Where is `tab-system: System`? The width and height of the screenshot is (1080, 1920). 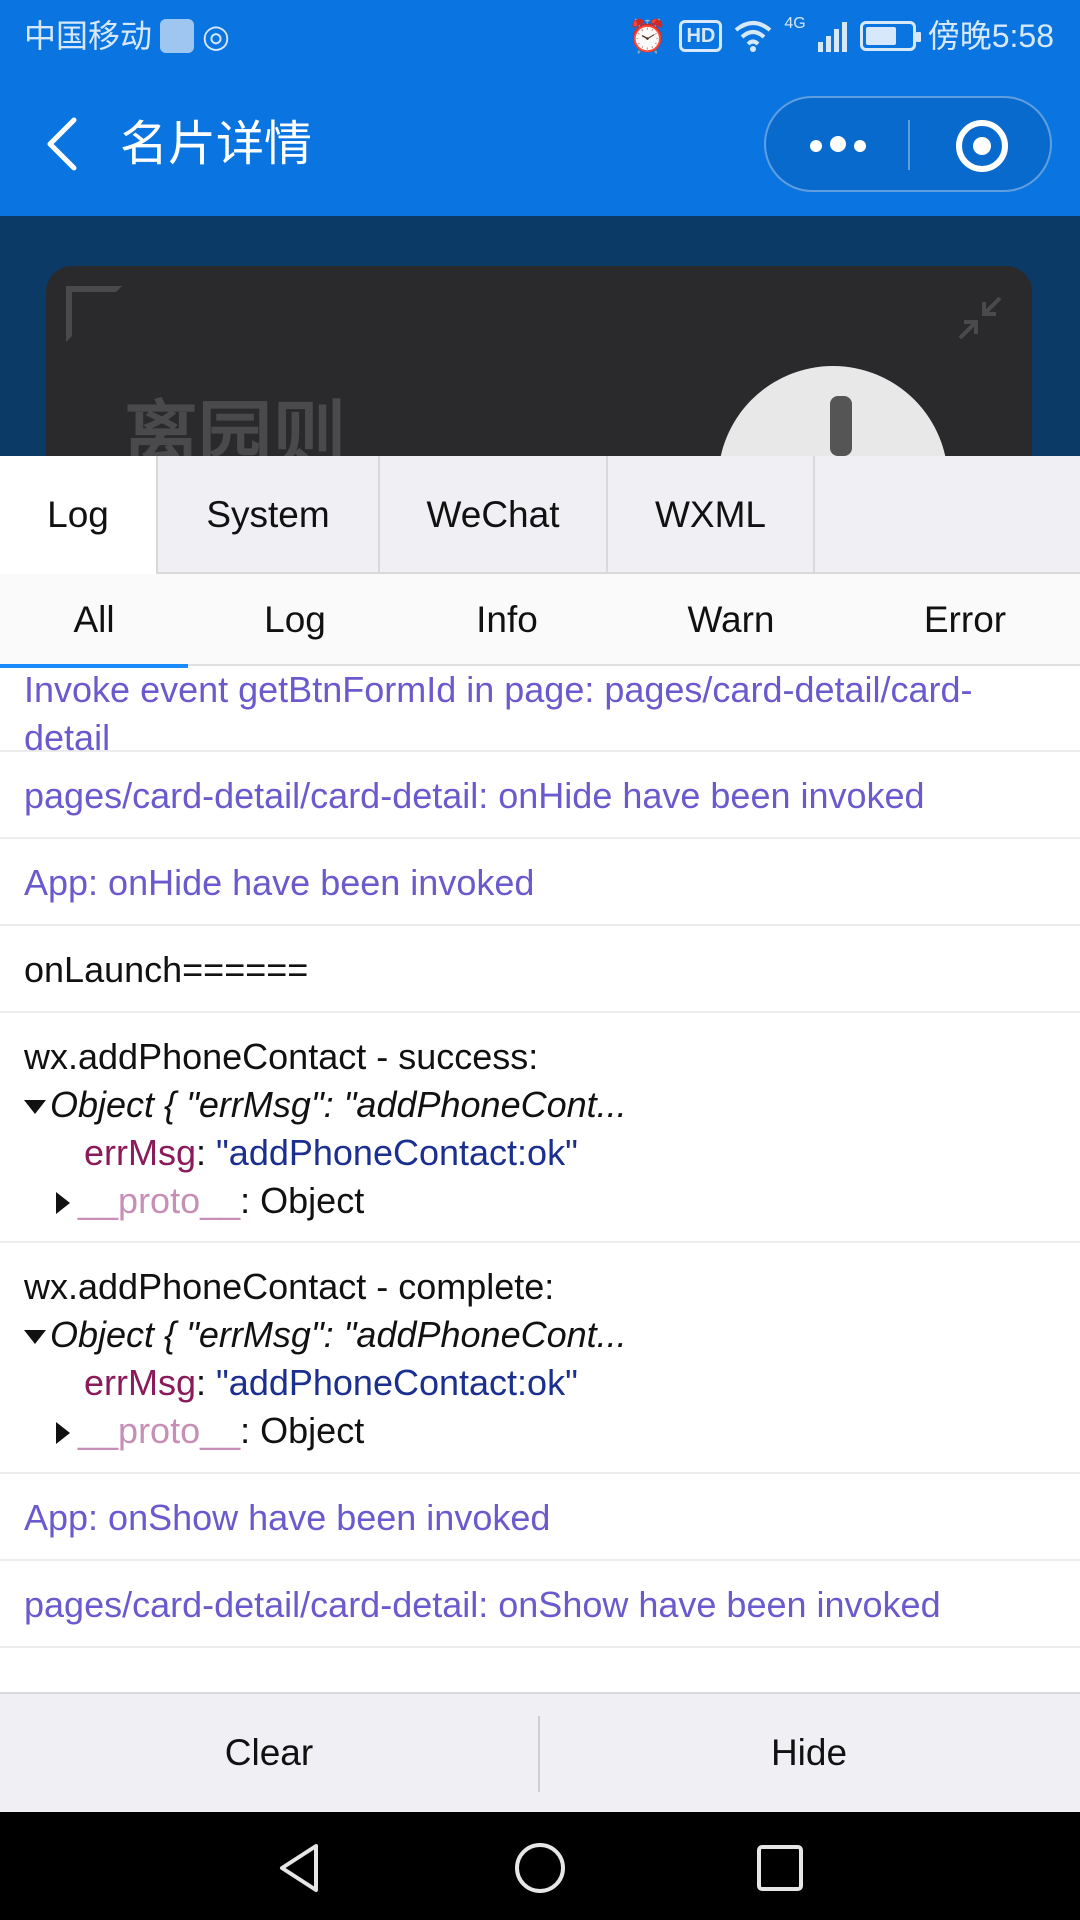
tab-system: System is located at coordinates (269, 515).